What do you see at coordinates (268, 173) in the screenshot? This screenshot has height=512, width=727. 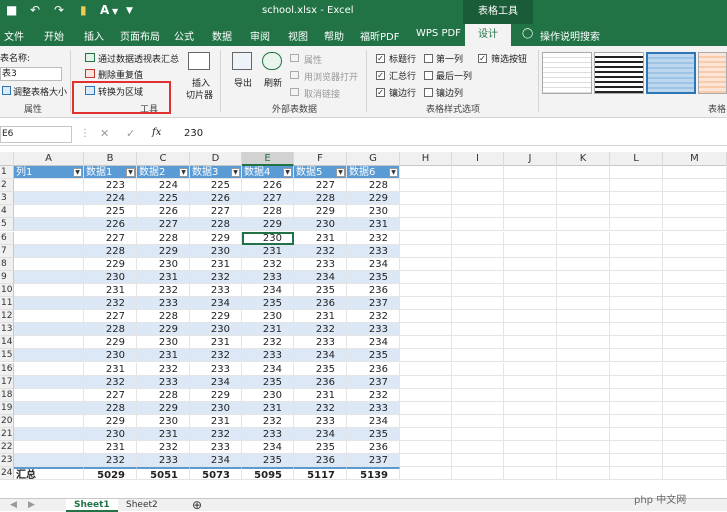 I see `table-header-cell: 数据4 ▼` at bounding box center [268, 173].